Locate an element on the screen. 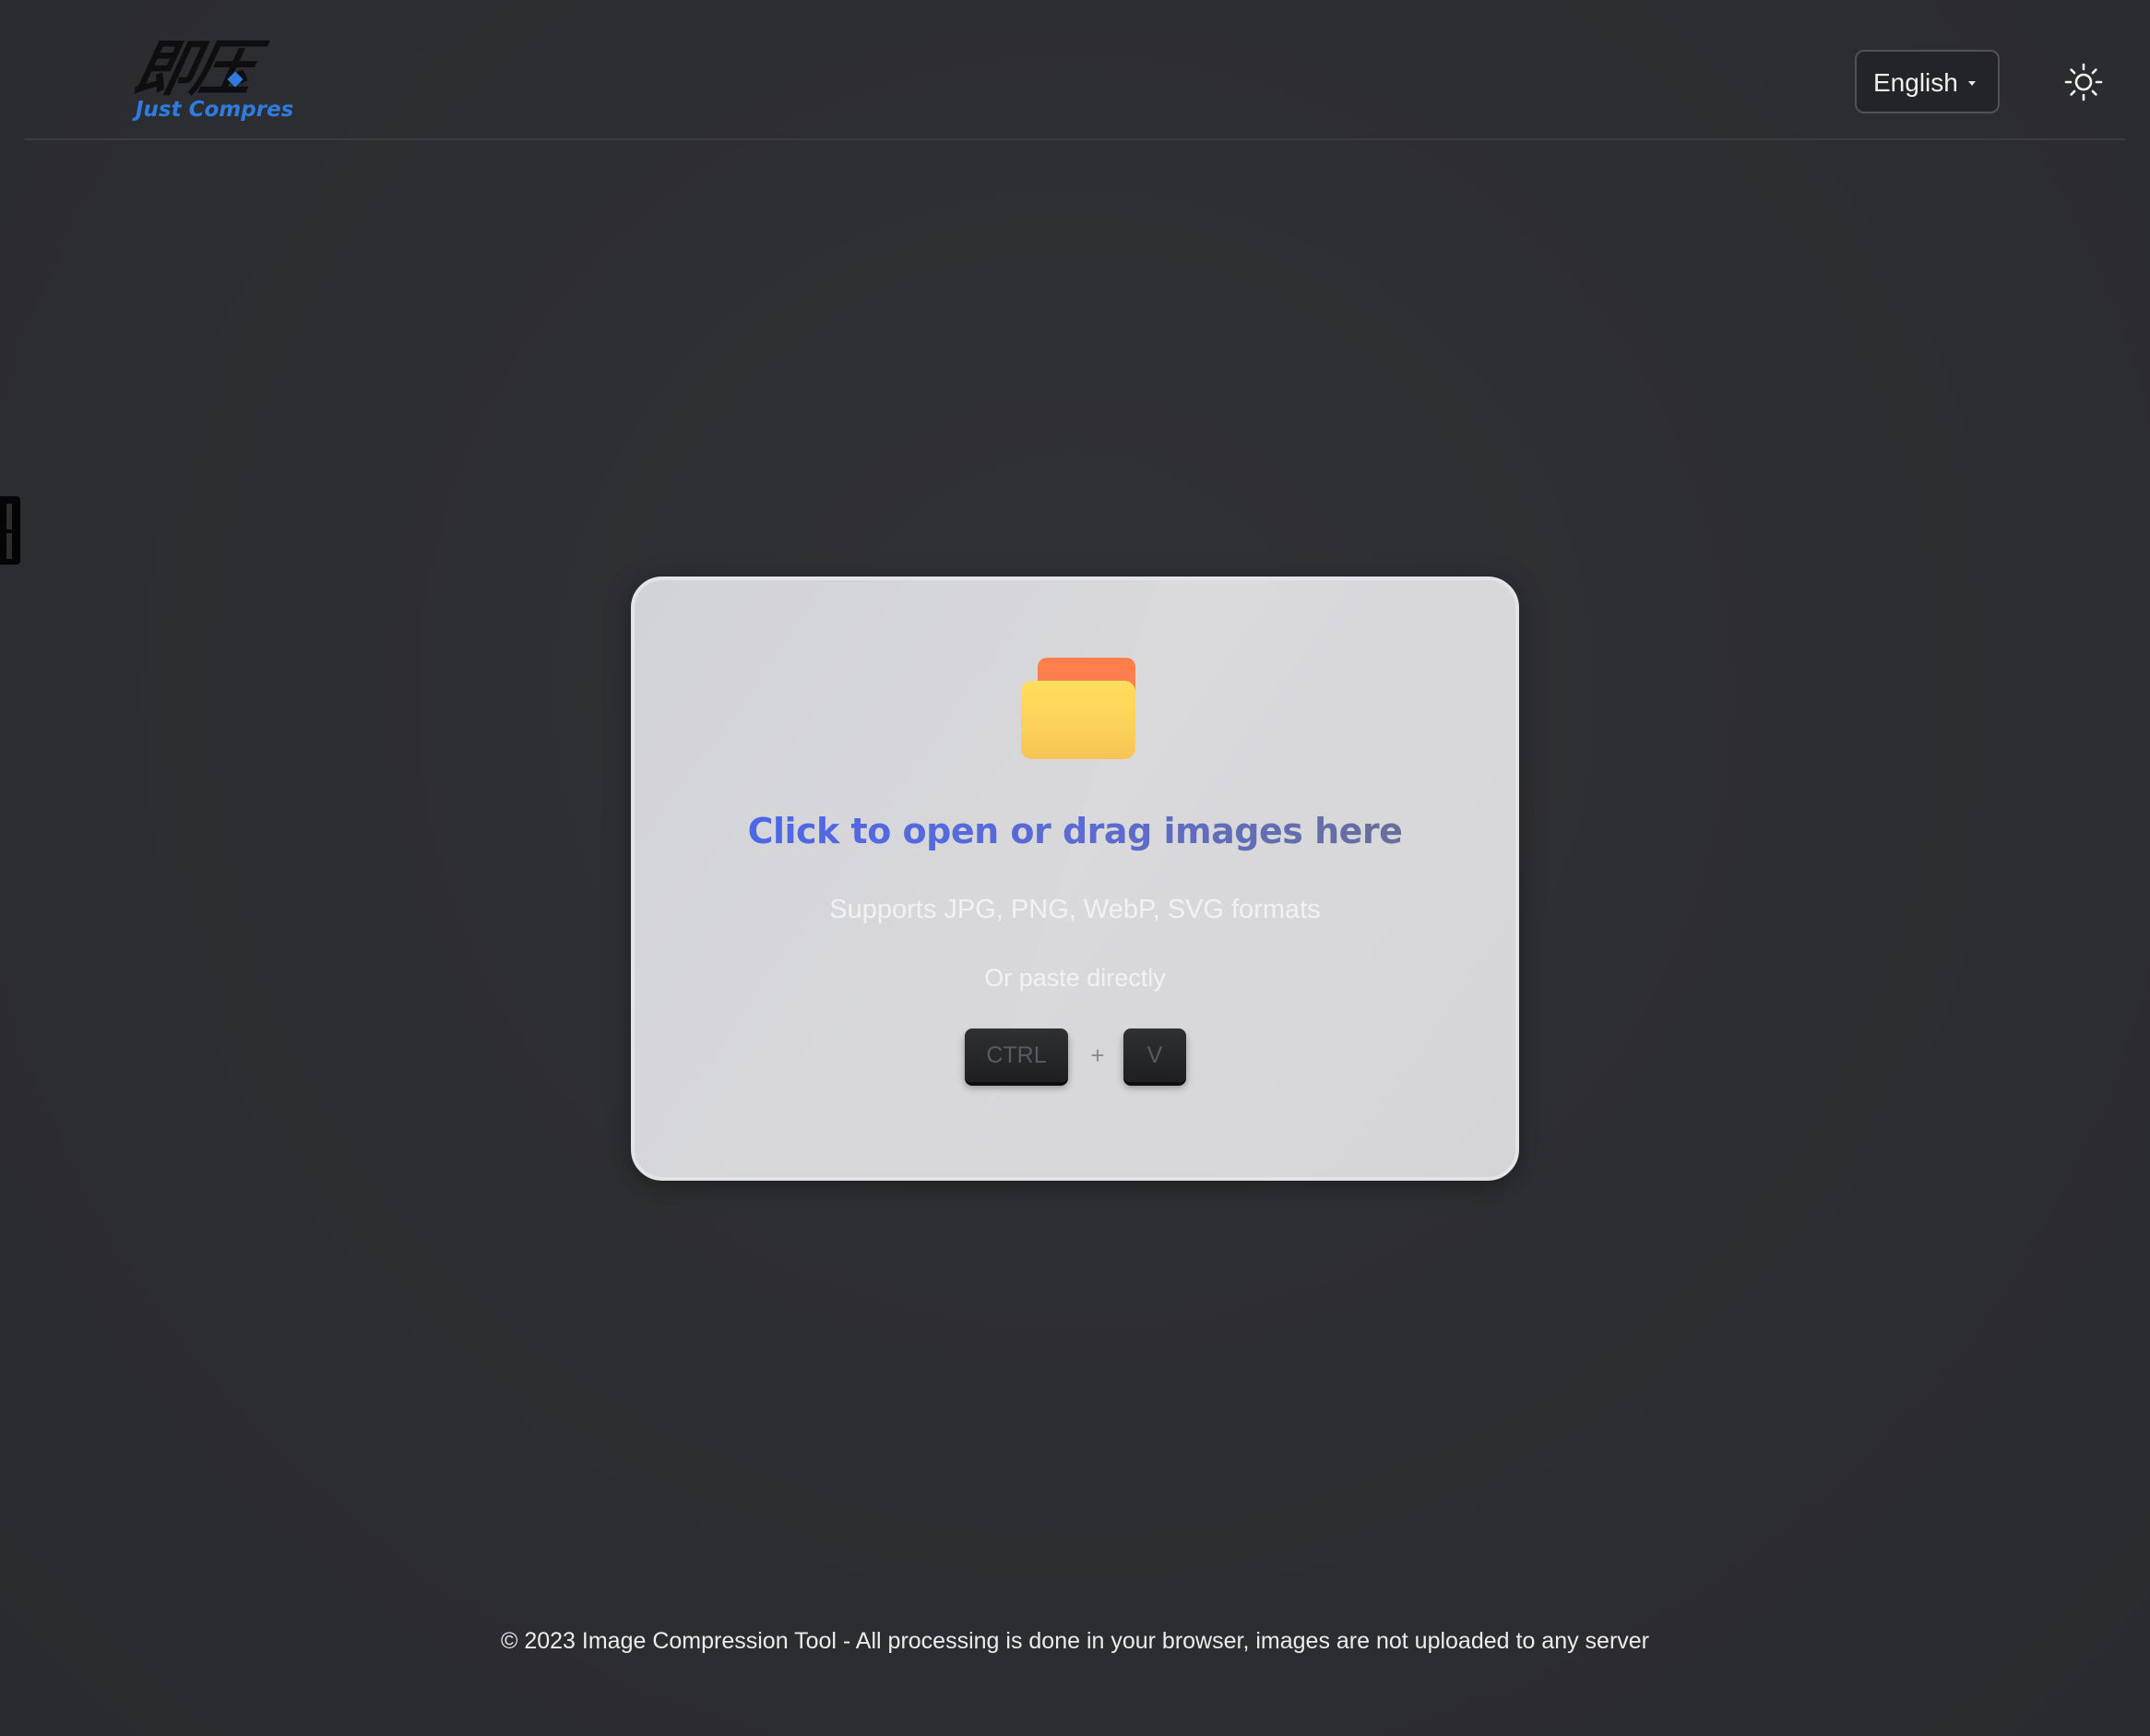  plus-sign: + is located at coordinates (1097, 1055).